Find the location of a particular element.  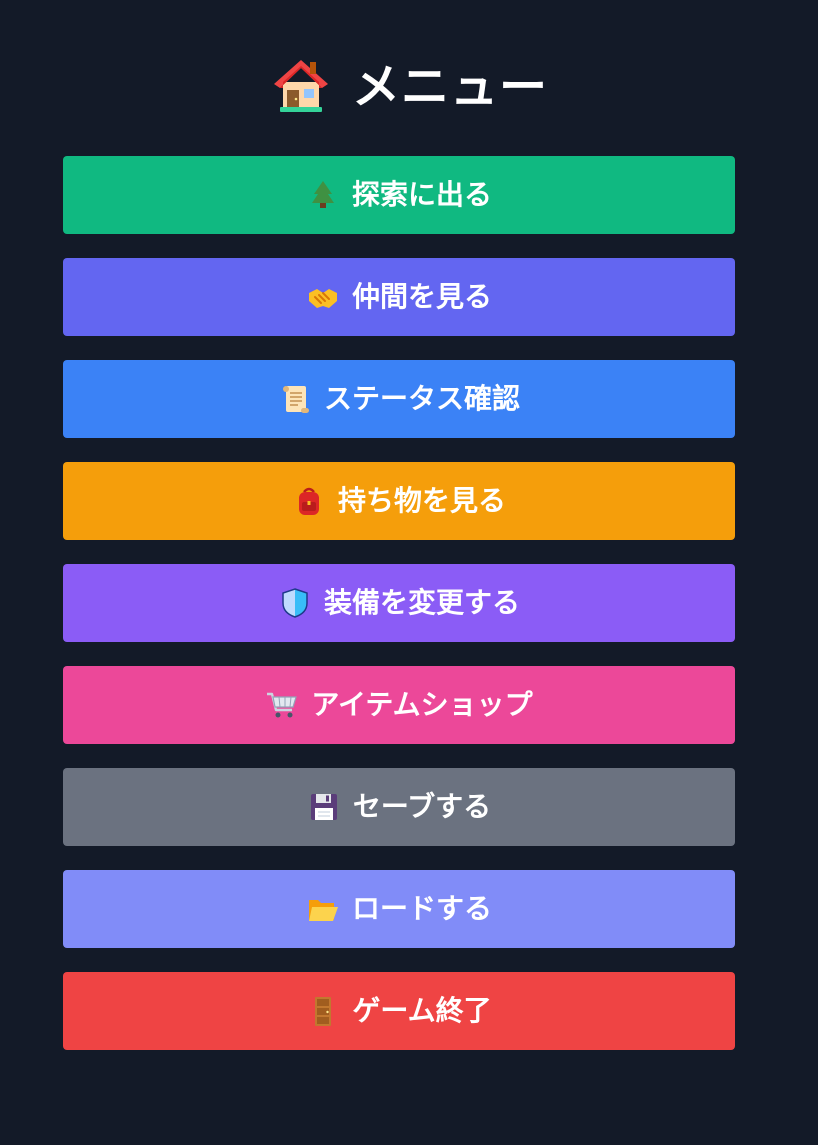

change-equipment-button: 装備を変更する is located at coordinates (399, 603).